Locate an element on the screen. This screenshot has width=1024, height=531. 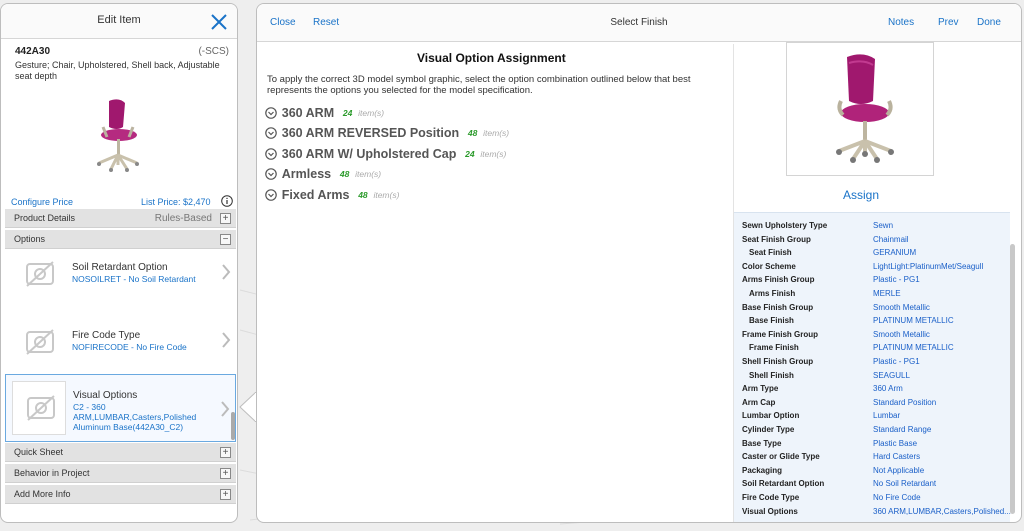
spec-value: Plastic Base is located at coordinates (895, 443).